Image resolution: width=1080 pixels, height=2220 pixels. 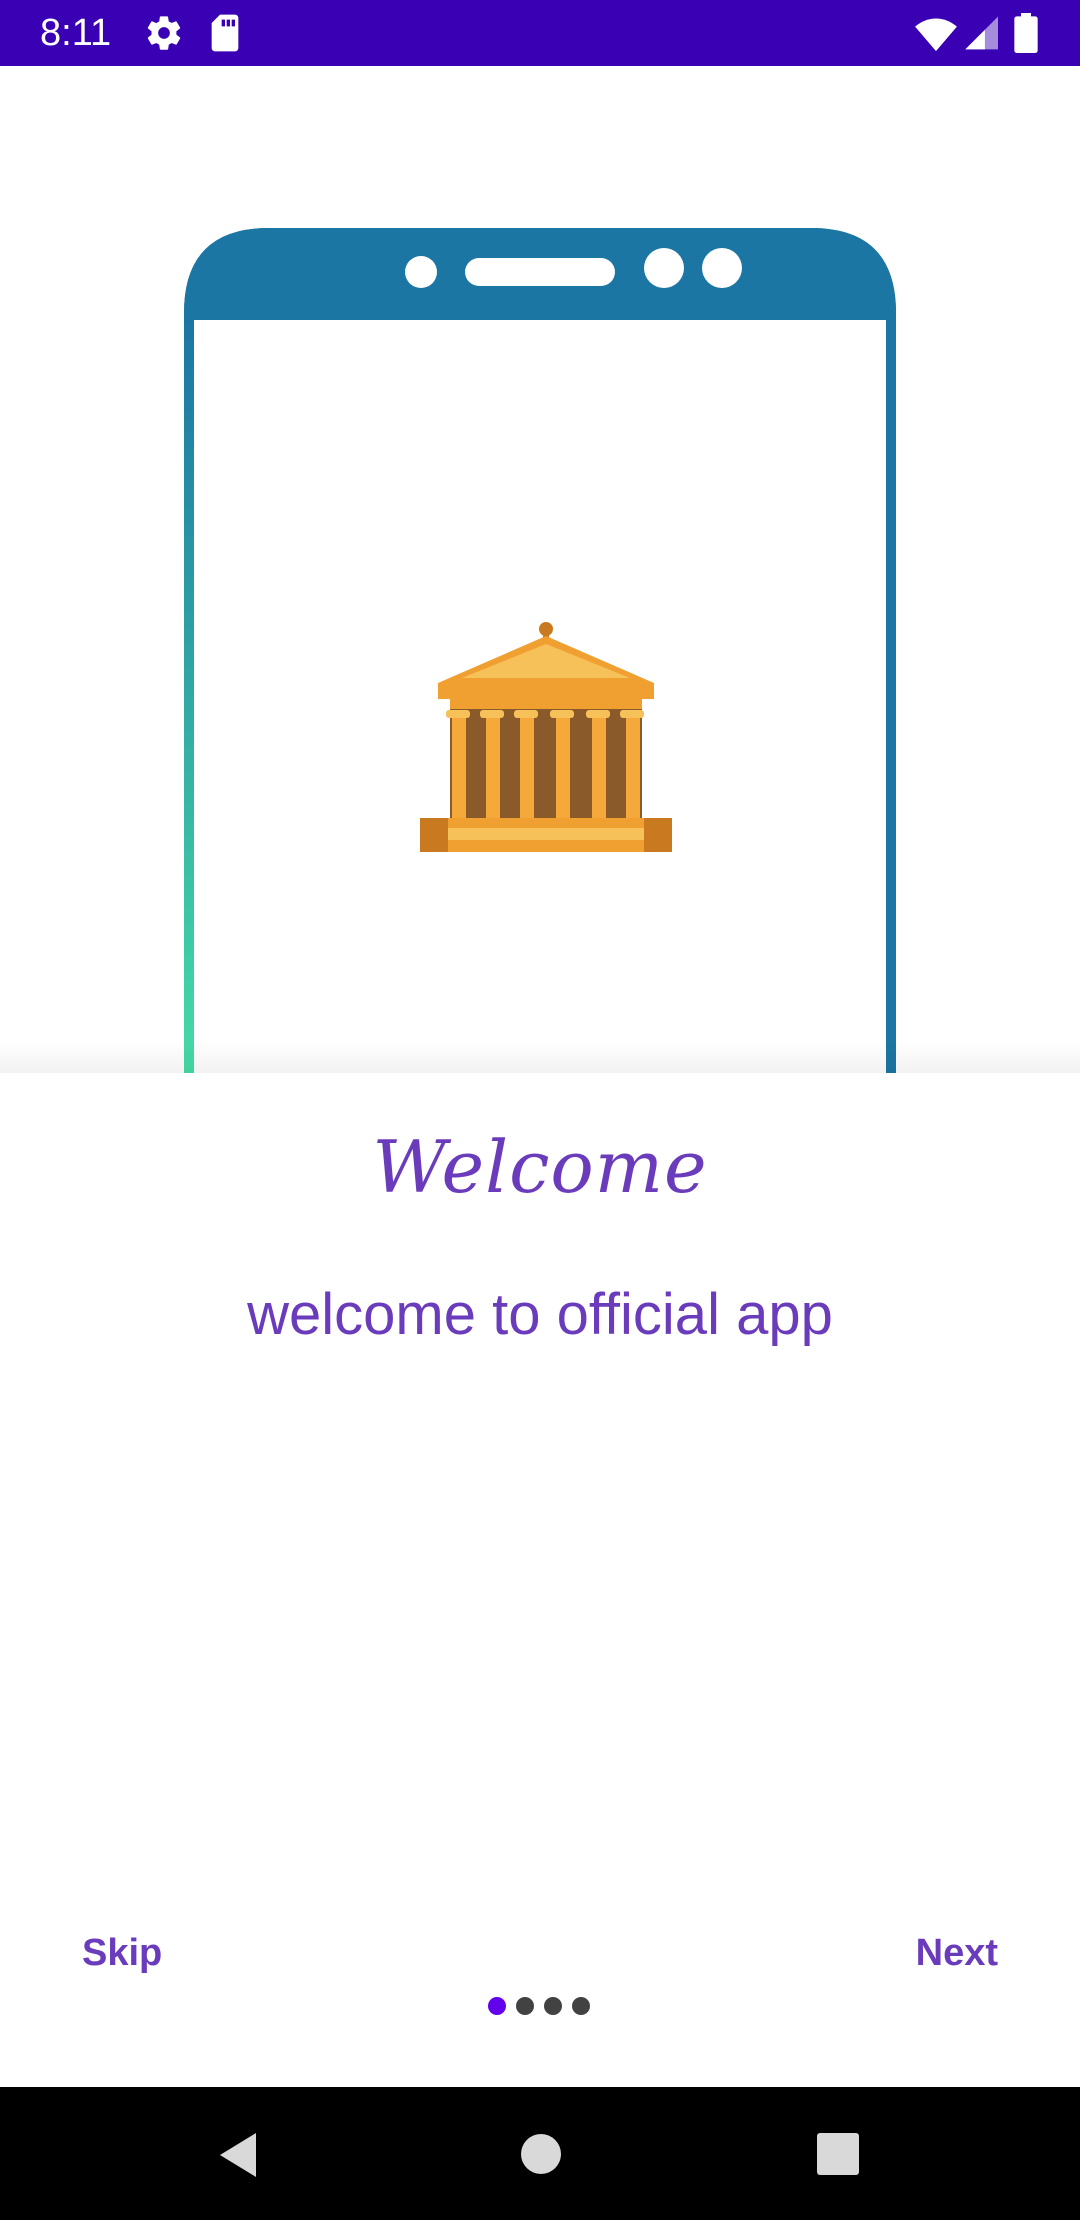 I want to click on hero-divider-shadow, so click(x=540, y=1057).